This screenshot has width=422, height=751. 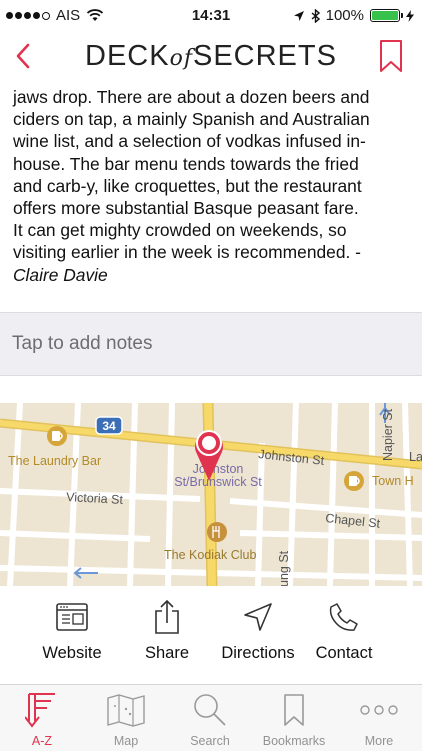 I want to click on map-label-victoria-st: Victoria St, so click(x=95, y=498).